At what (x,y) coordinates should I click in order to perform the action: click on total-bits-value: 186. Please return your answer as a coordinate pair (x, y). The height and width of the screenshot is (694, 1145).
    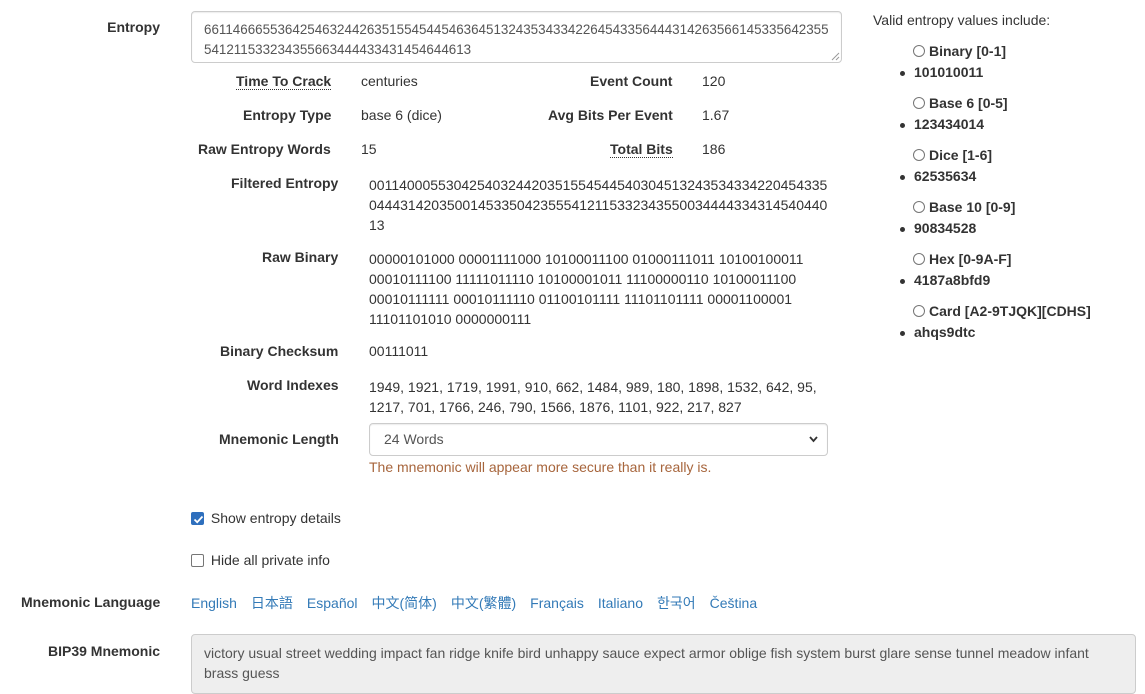
    Looking at the image, I should click on (714, 149).